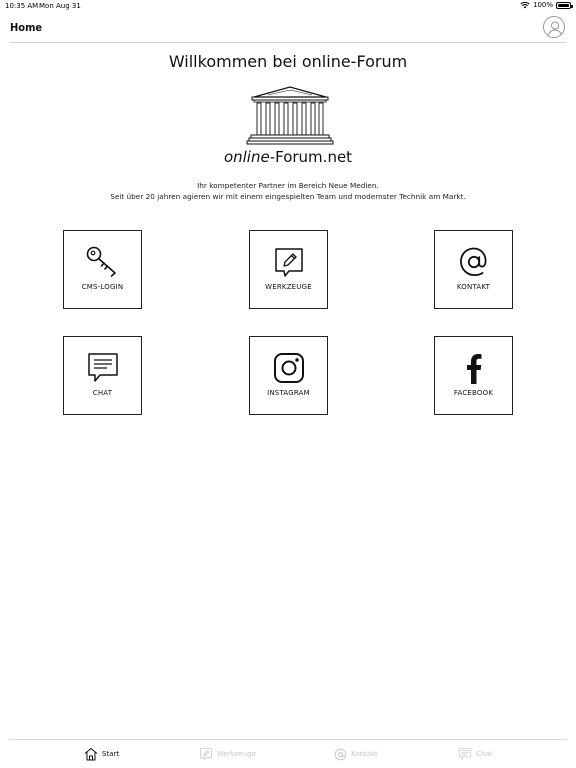 The width and height of the screenshot is (576, 768). I want to click on battery-percent: 100%, so click(542, 5).